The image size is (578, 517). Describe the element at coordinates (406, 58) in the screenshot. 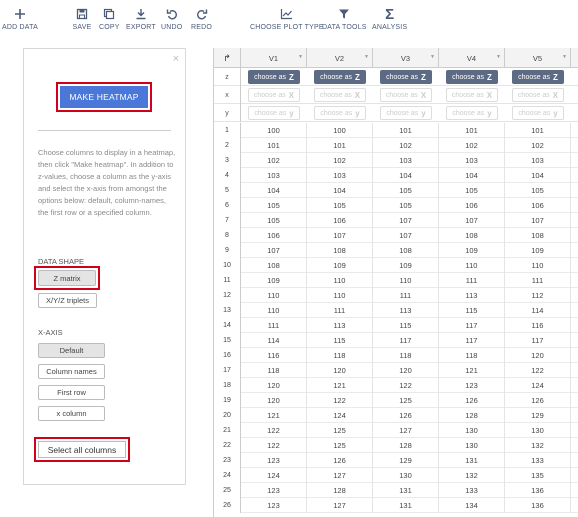

I see `column-header: V3 ▼` at that location.